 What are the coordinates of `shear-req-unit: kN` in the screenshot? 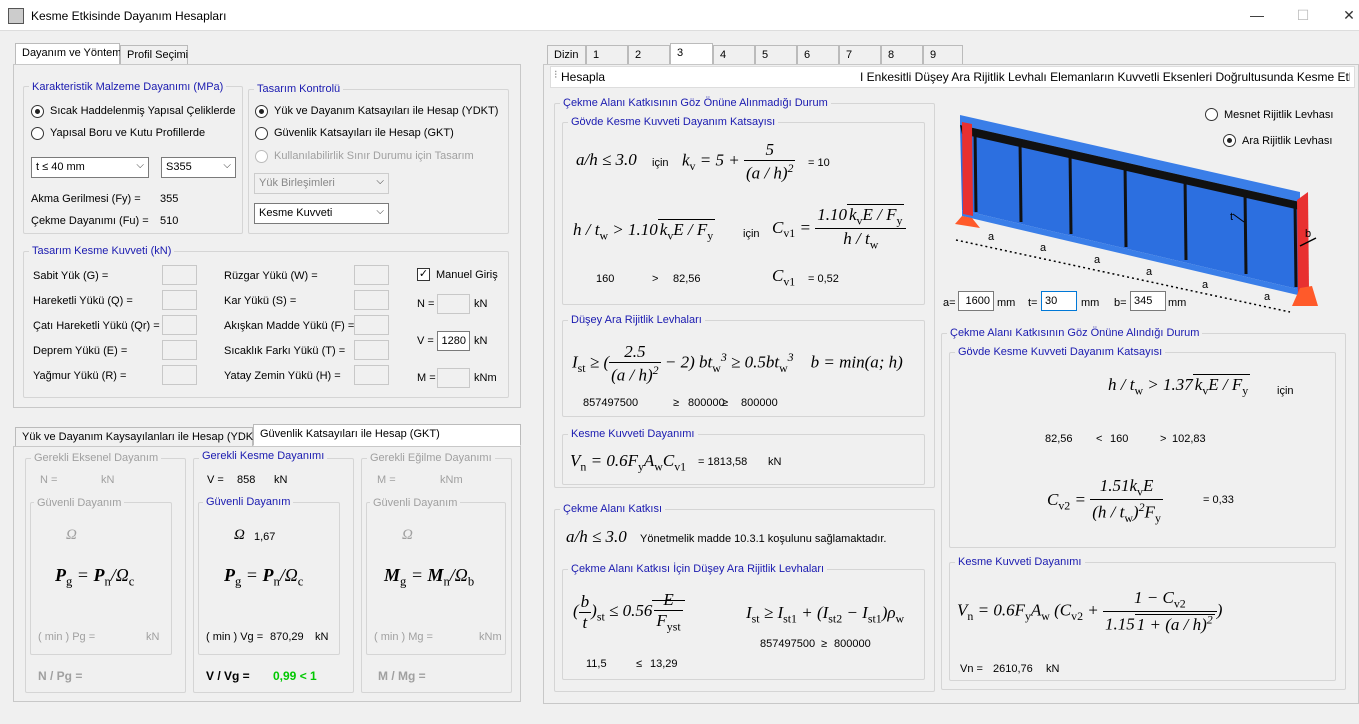 It's located at (281, 480).